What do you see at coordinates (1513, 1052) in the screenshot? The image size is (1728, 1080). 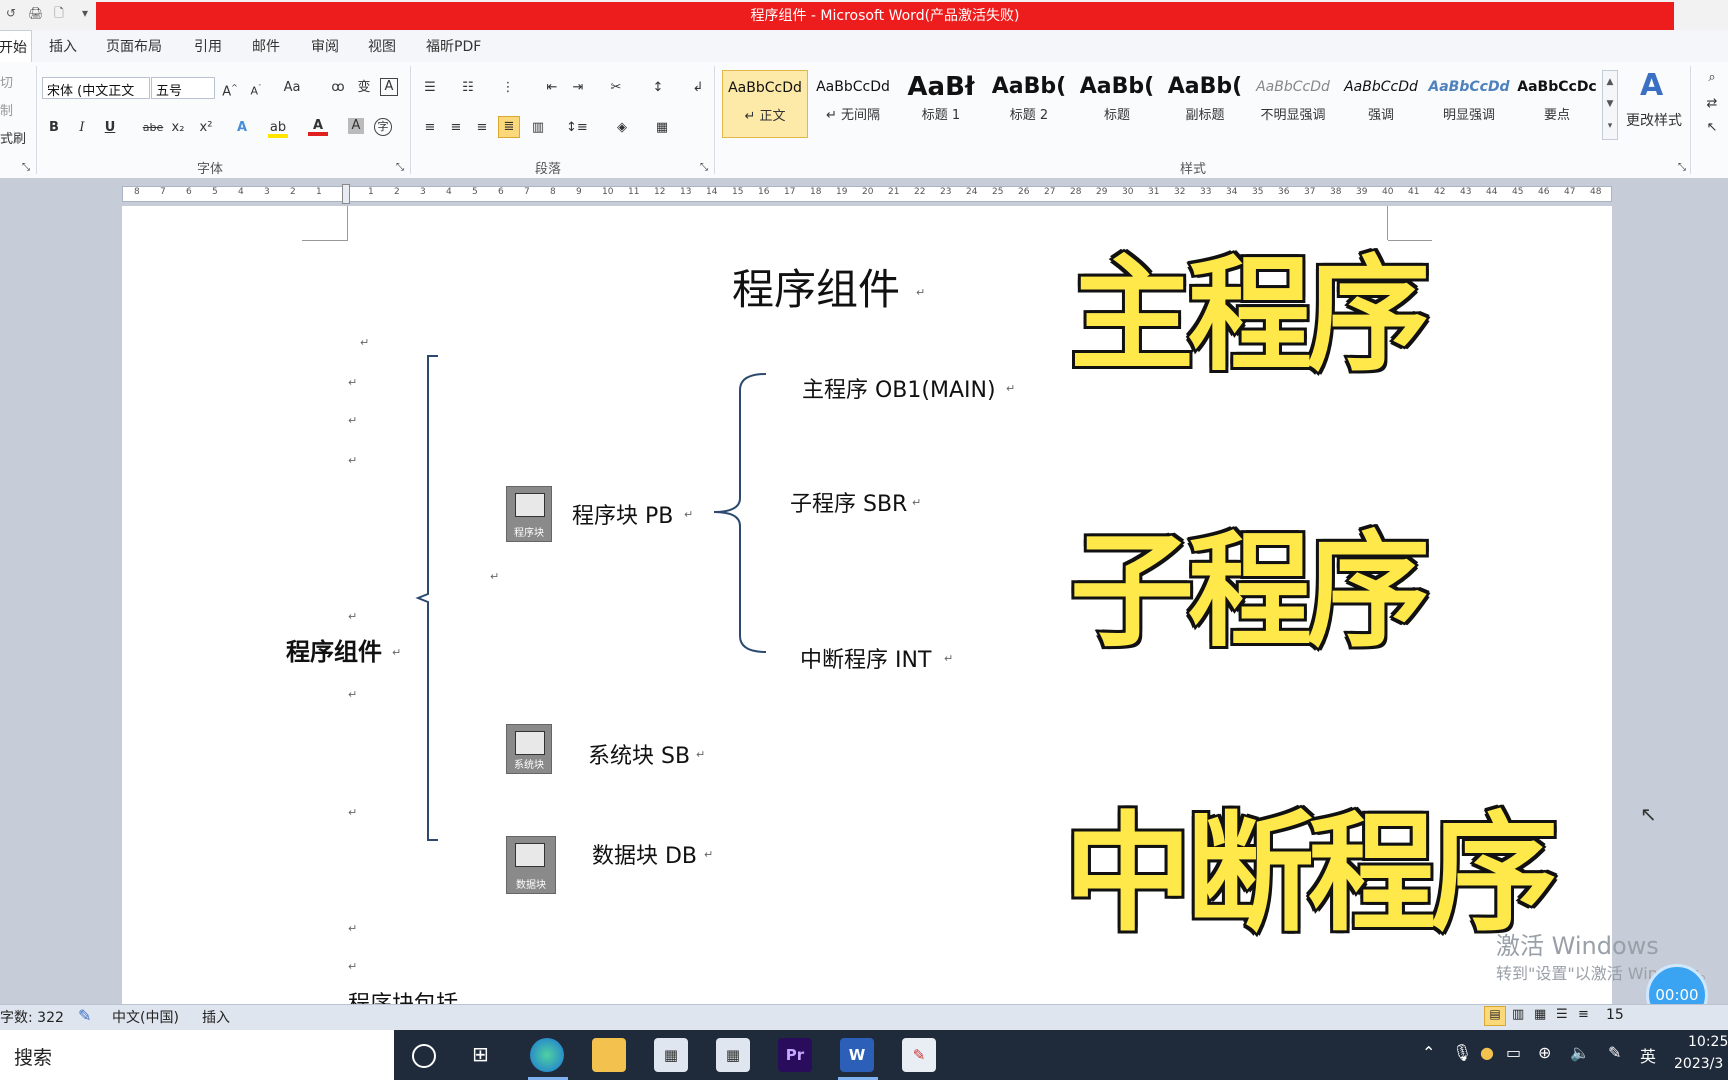 I see `battery-icon: ▭` at bounding box center [1513, 1052].